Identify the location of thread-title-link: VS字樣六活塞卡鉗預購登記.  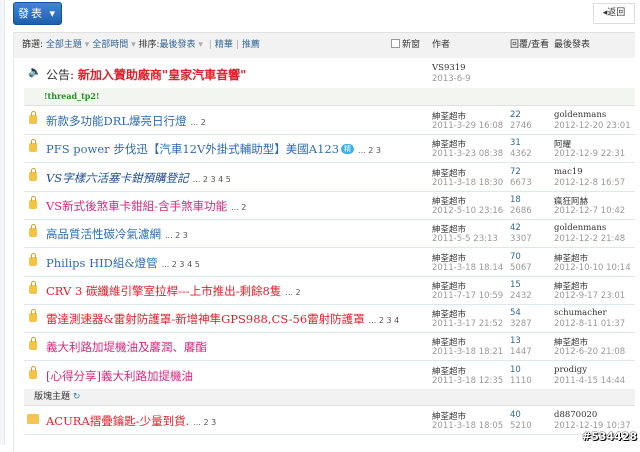
(117, 178).